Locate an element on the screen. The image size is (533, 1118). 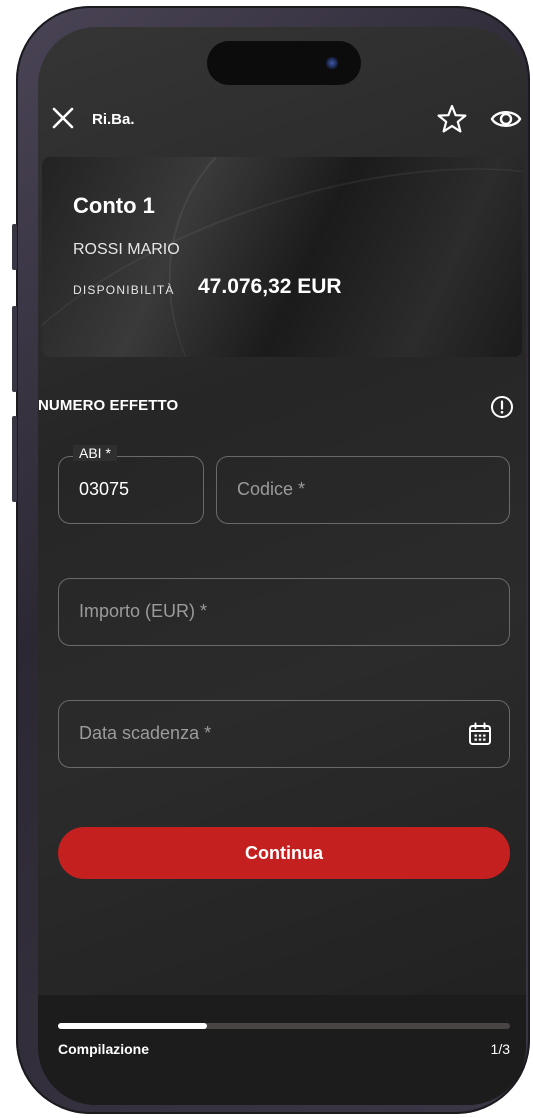
top-bar: Ri.Ba. is located at coordinates (282, 124).